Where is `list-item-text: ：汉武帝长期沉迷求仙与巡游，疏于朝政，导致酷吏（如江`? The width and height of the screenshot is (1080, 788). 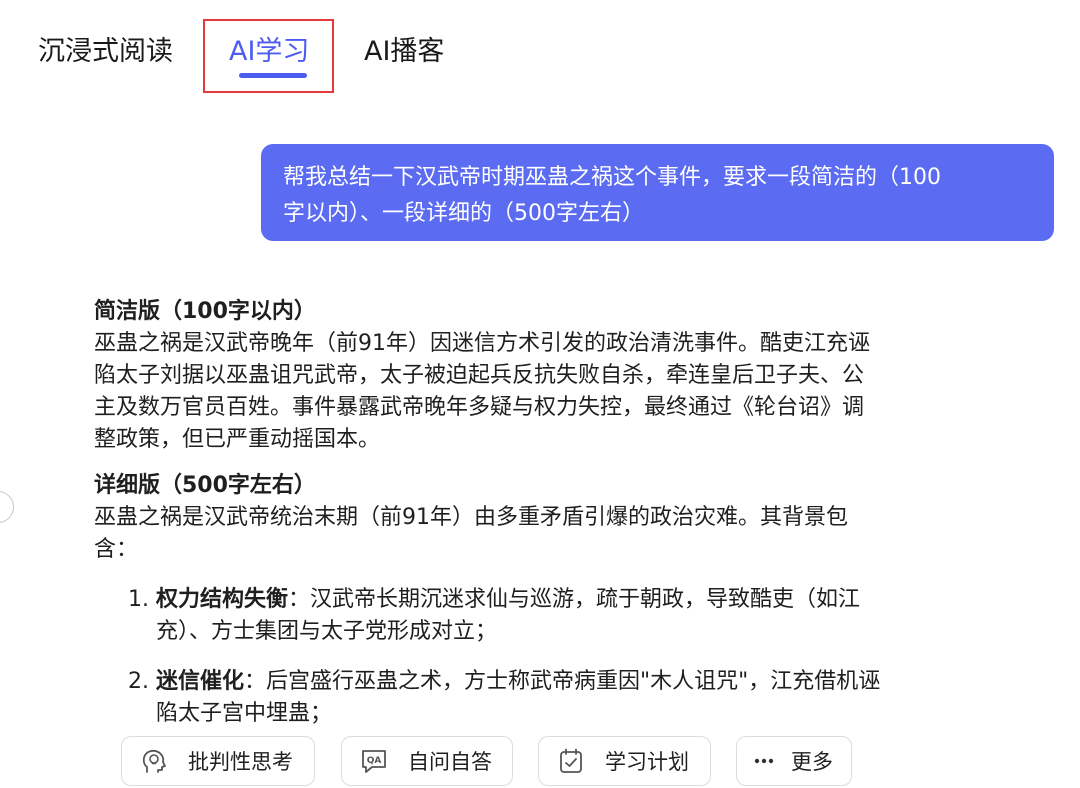
list-item-text: ：汉武帝长期沉迷求仙与巡游，疏于朝政，导致酷吏（如江 is located at coordinates (574, 599).